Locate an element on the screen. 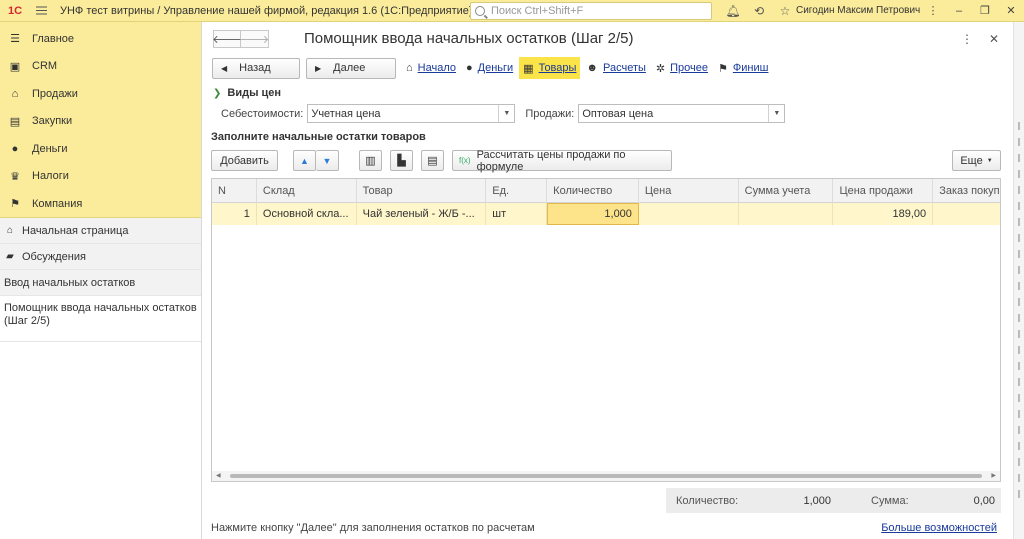 This screenshot has height=539, width=1024. cell-price is located at coordinates (689, 214).